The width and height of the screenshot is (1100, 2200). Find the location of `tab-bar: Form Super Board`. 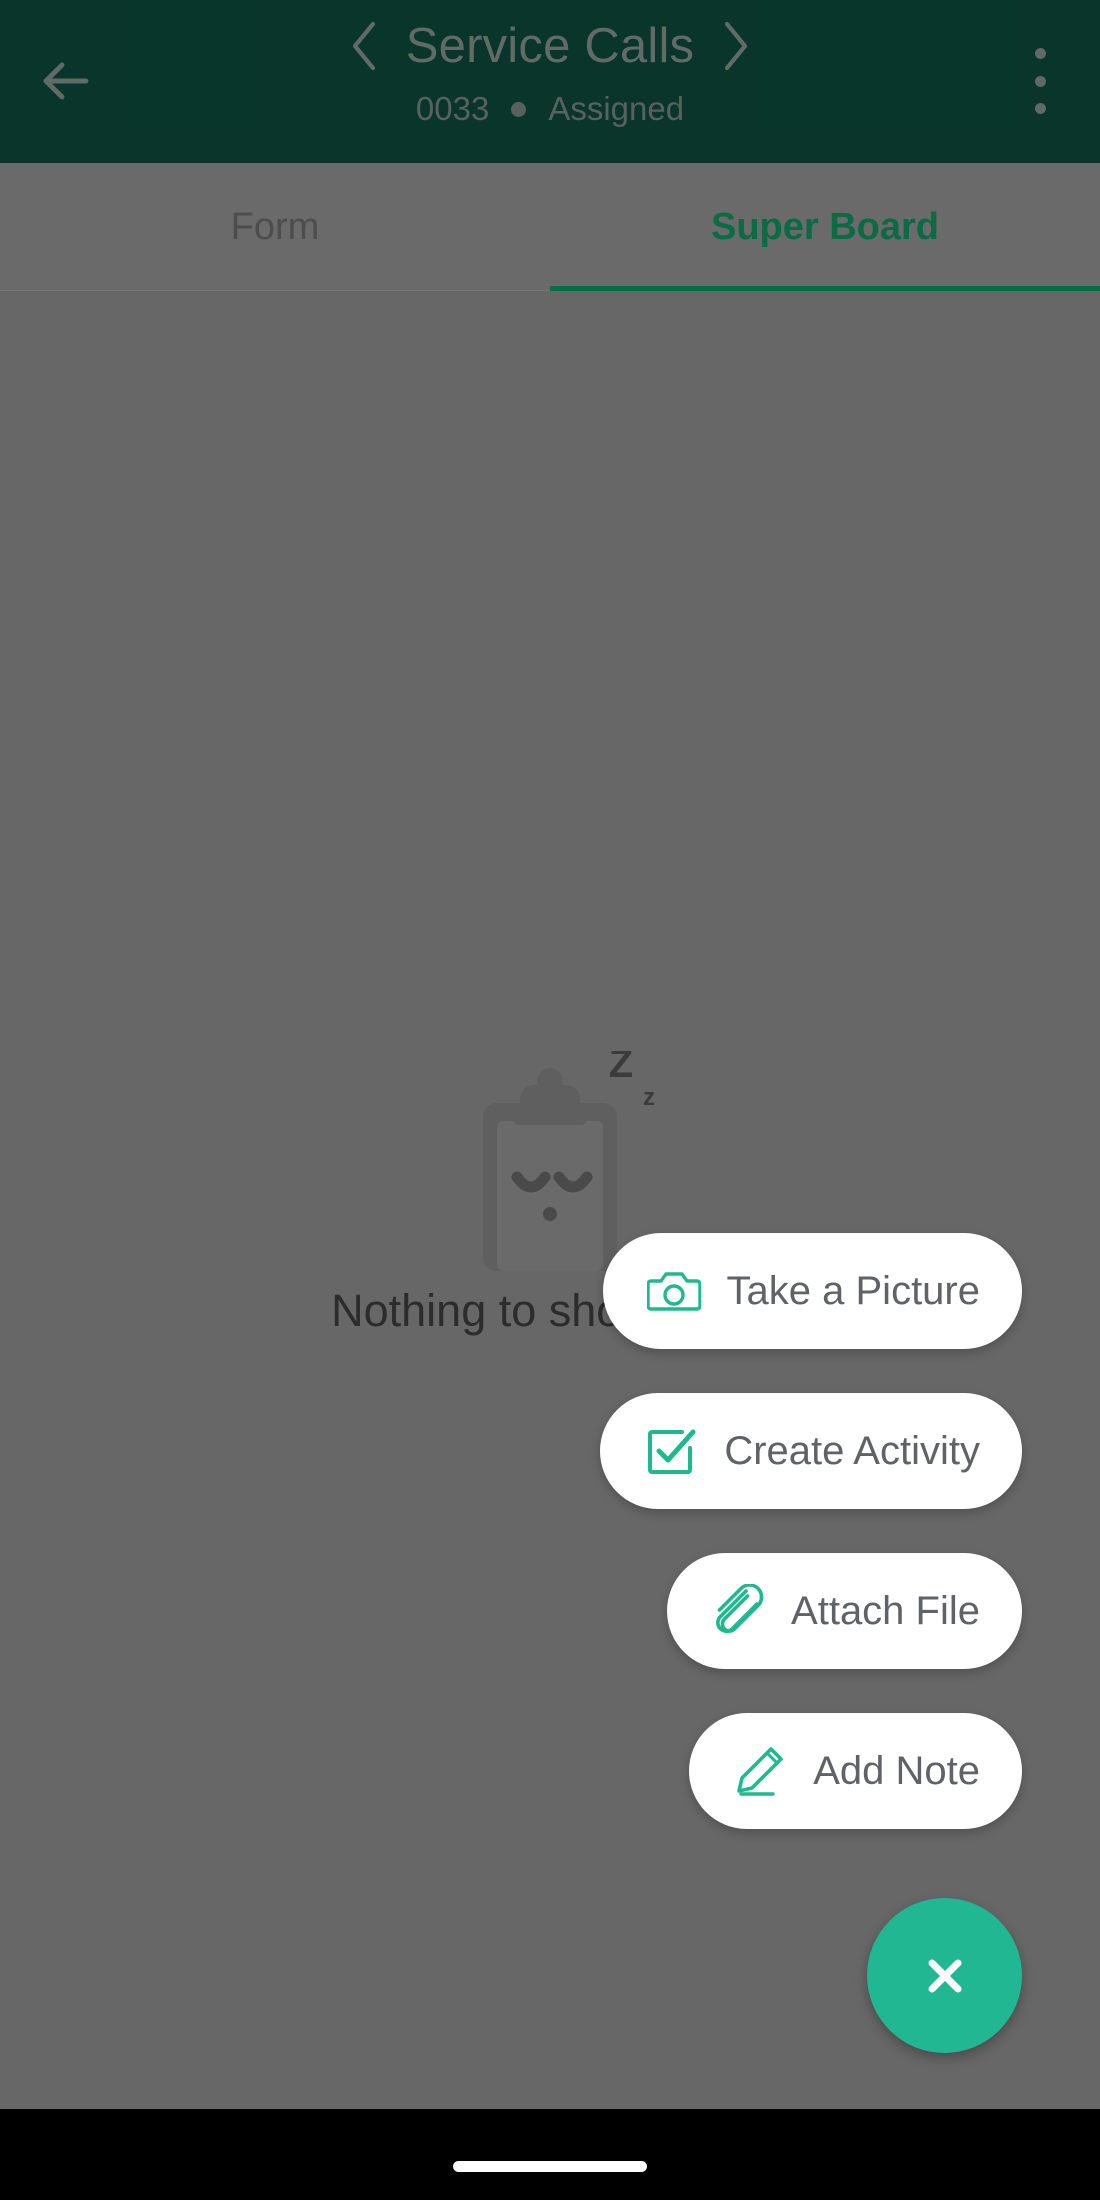

tab-bar: Form Super Board is located at coordinates (550, 227).